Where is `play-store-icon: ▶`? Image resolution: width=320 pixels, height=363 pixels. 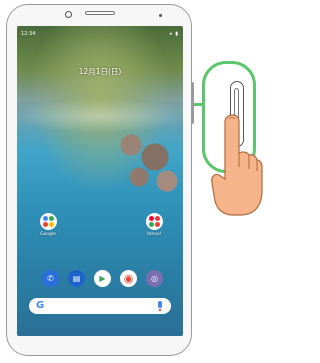 play-store-icon: ▶ is located at coordinates (102, 278).